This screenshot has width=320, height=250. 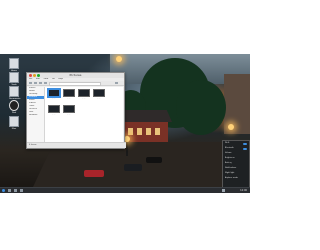 What do you see at coordinates (14, 123) in the screenshot?
I see `desktop-icon-files: Files` at bounding box center [14, 123].